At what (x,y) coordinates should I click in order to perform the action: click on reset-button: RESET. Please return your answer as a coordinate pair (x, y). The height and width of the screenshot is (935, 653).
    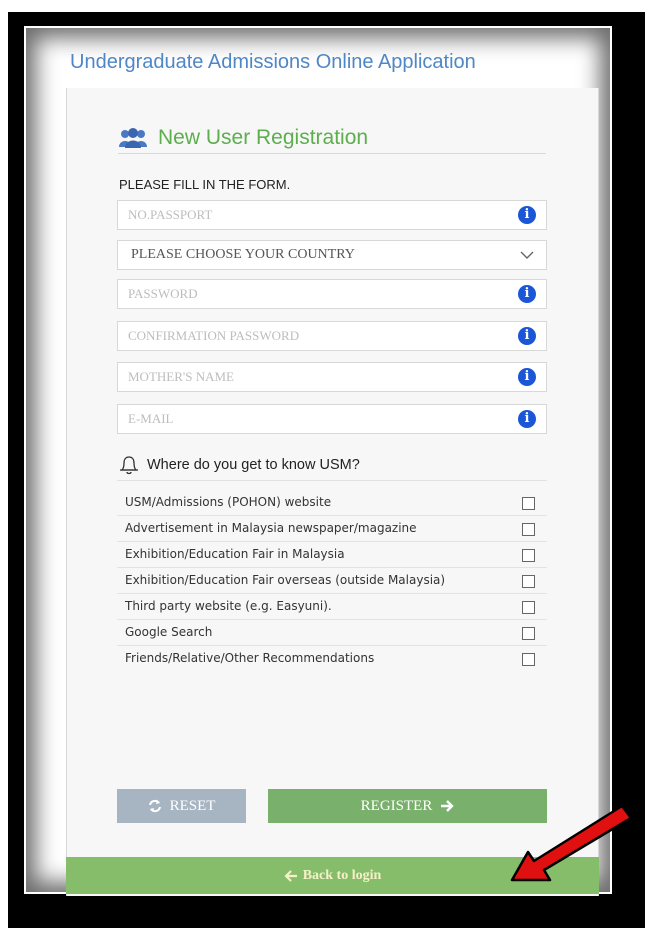
    Looking at the image, I should click on (181, 806).